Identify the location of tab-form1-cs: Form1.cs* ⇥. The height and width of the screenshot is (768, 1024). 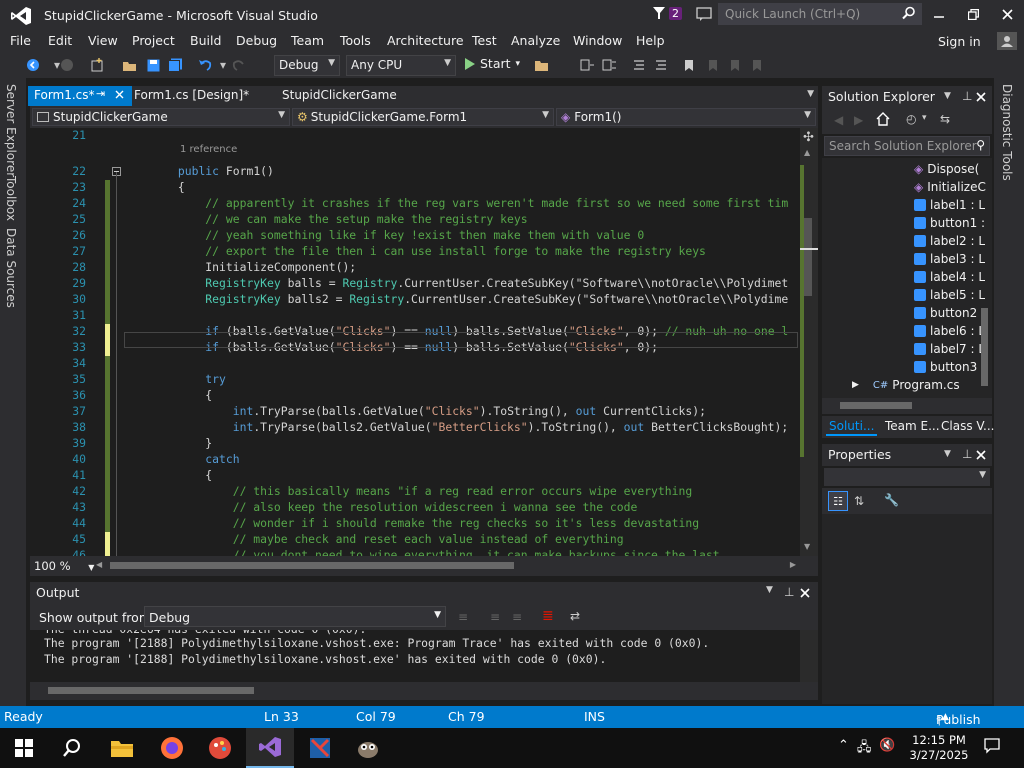
(80, 96).